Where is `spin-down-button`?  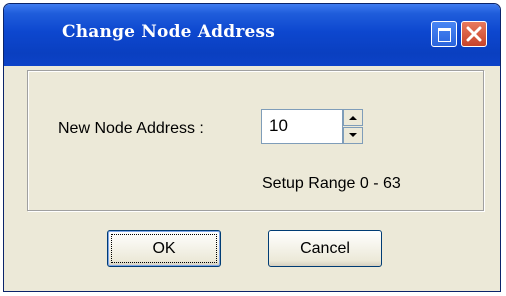 spin-down-button is located at coordinates (353, 135).